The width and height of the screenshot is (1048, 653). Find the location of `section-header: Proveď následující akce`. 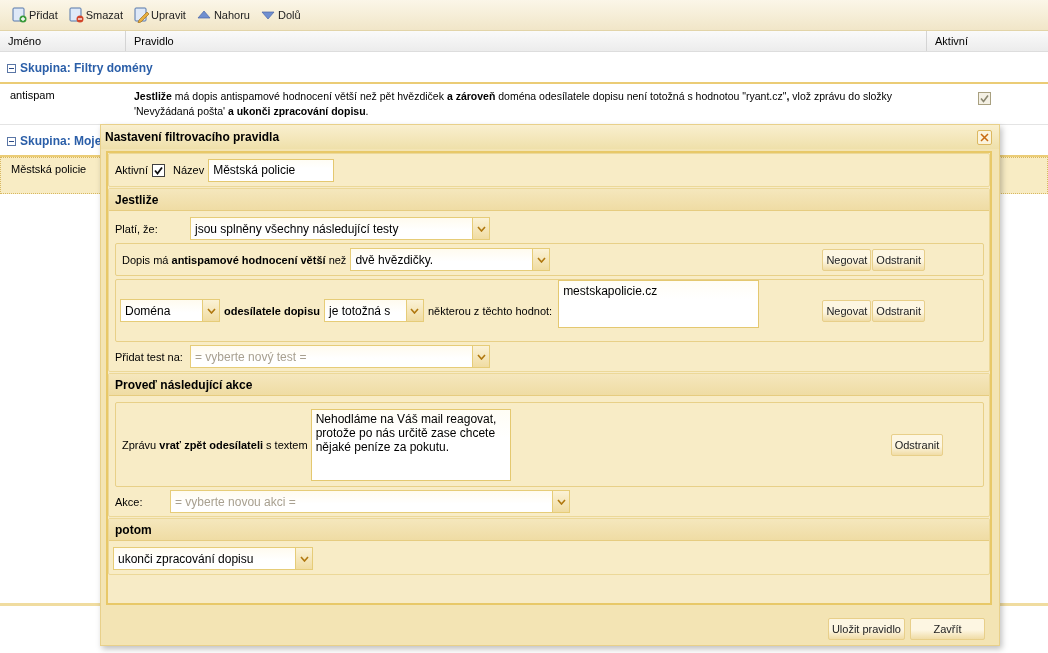

section-header: Proveď následující akce is located at coordinates (549, 385).